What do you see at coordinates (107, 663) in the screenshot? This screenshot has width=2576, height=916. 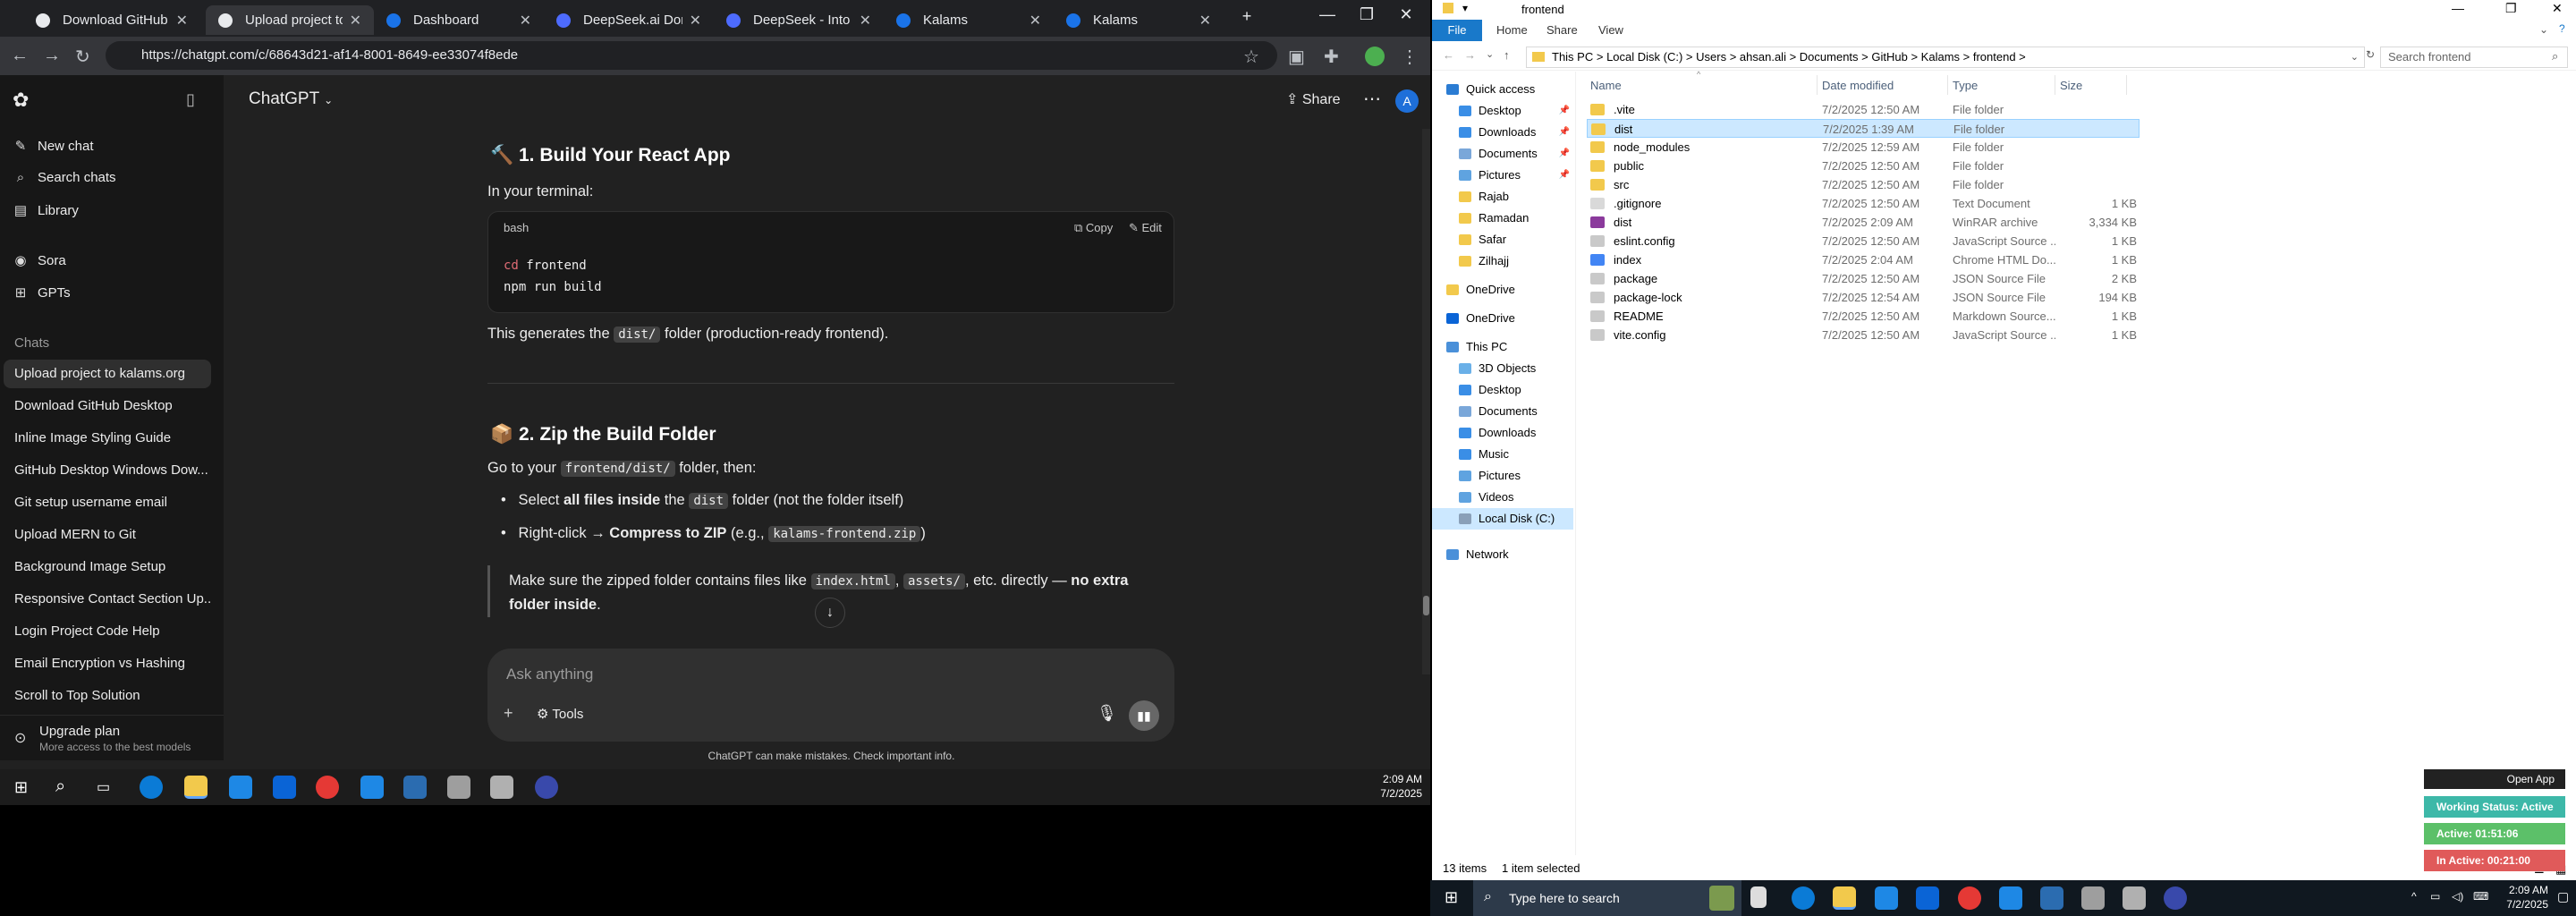 I see `chat-item: Email Encryption vs Hashing` at bounding box center [107, 663].